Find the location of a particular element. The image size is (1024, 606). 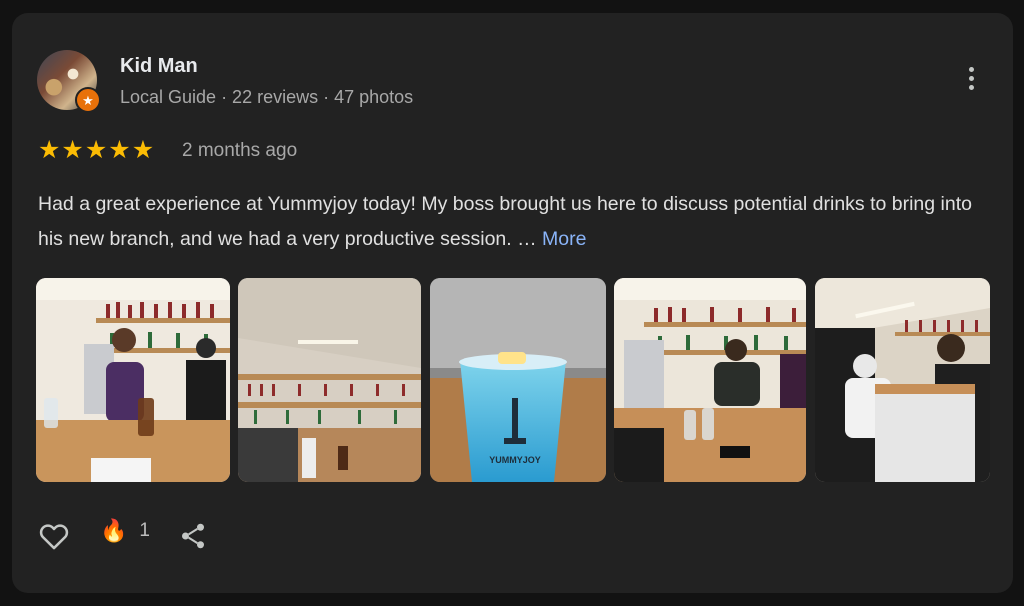

share-button is located at coordinates (194, 536).